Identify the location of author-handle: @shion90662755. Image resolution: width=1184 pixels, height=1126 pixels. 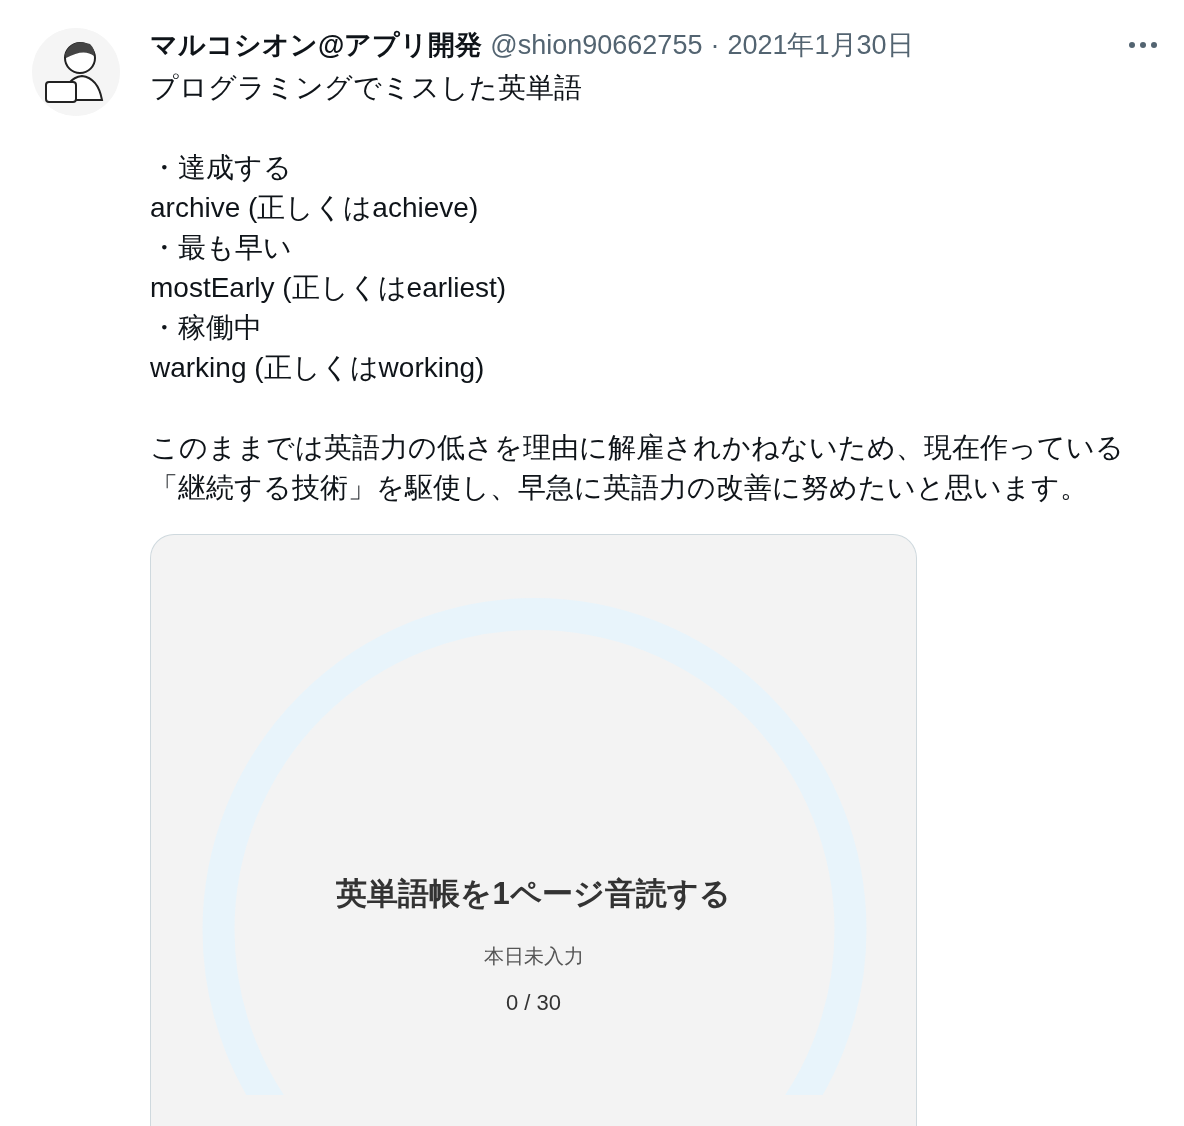
(596, 45).